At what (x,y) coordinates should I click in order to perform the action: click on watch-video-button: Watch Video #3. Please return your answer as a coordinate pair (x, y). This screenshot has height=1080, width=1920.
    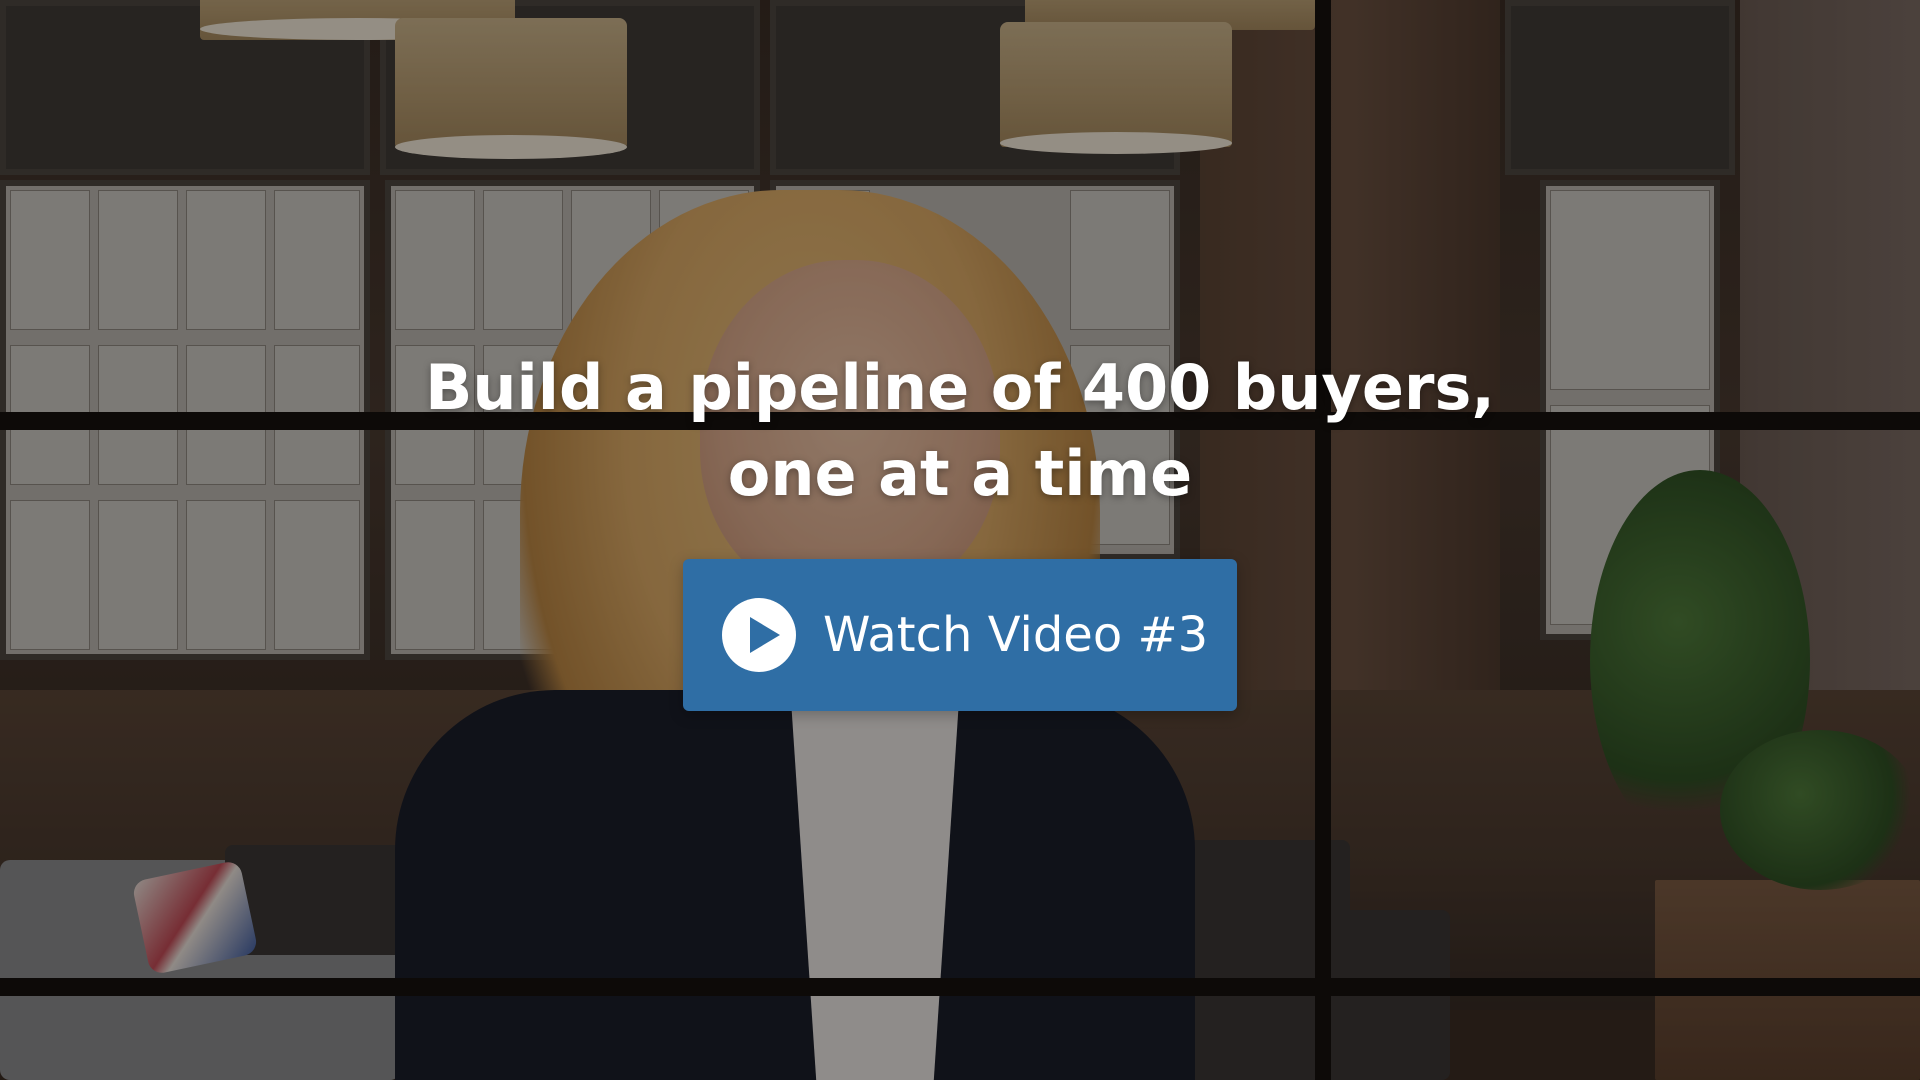
    Looking at the image, I should click on (960, 635).